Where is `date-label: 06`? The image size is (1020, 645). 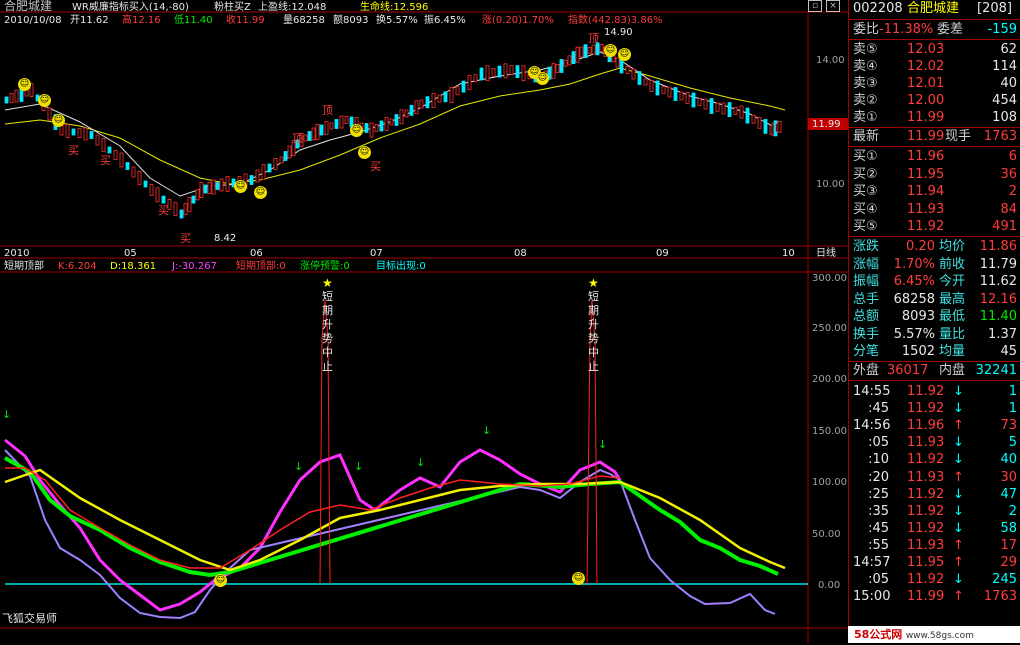 date-label: 06 is located at coordinates (256, 253).